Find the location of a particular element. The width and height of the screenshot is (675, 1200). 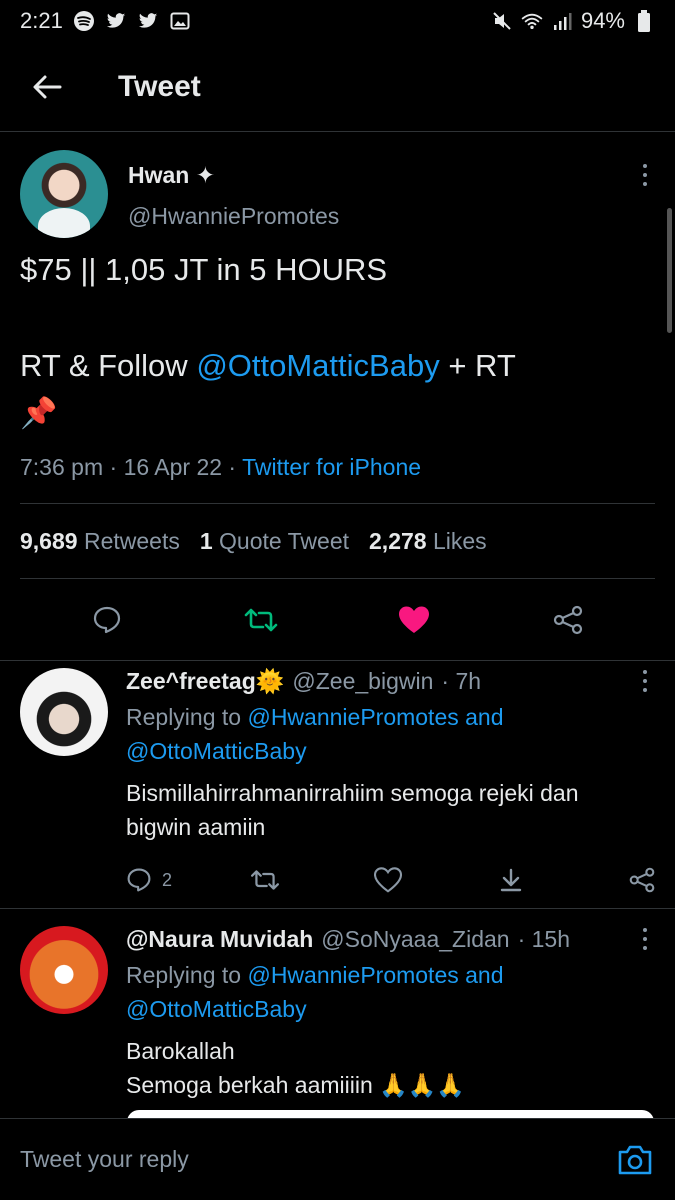

reply-actions: 2 is located at coordinates (390, 880).